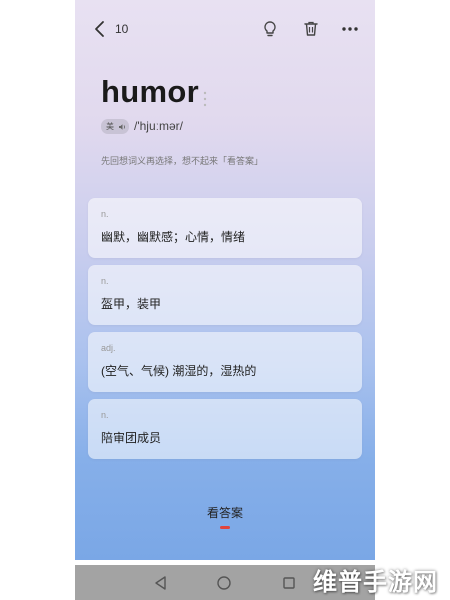  Describe the element at coordinates (375, 582) in the screenshot. I see `watermark-text: 维普手游网` at that location.